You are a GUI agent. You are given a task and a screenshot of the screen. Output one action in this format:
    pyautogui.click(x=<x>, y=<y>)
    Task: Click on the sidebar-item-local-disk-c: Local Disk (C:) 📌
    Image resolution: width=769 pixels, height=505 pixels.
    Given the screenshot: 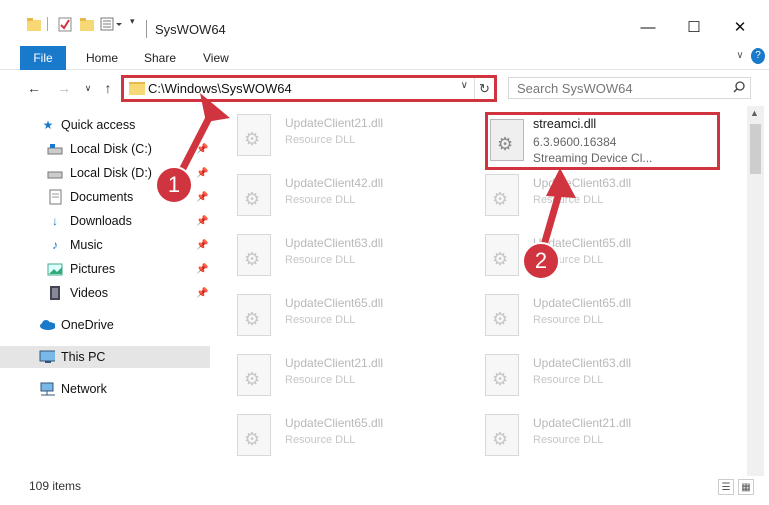 What is the action you would take?
    pyautogui.click(x=105, y=149)
    